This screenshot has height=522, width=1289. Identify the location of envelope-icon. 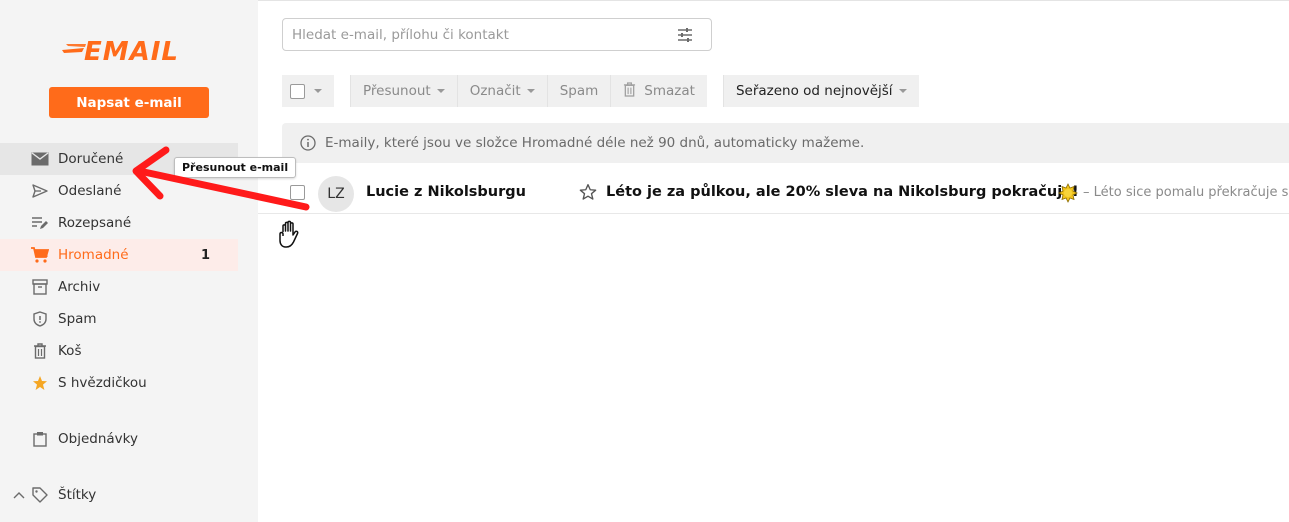
(40, 159).